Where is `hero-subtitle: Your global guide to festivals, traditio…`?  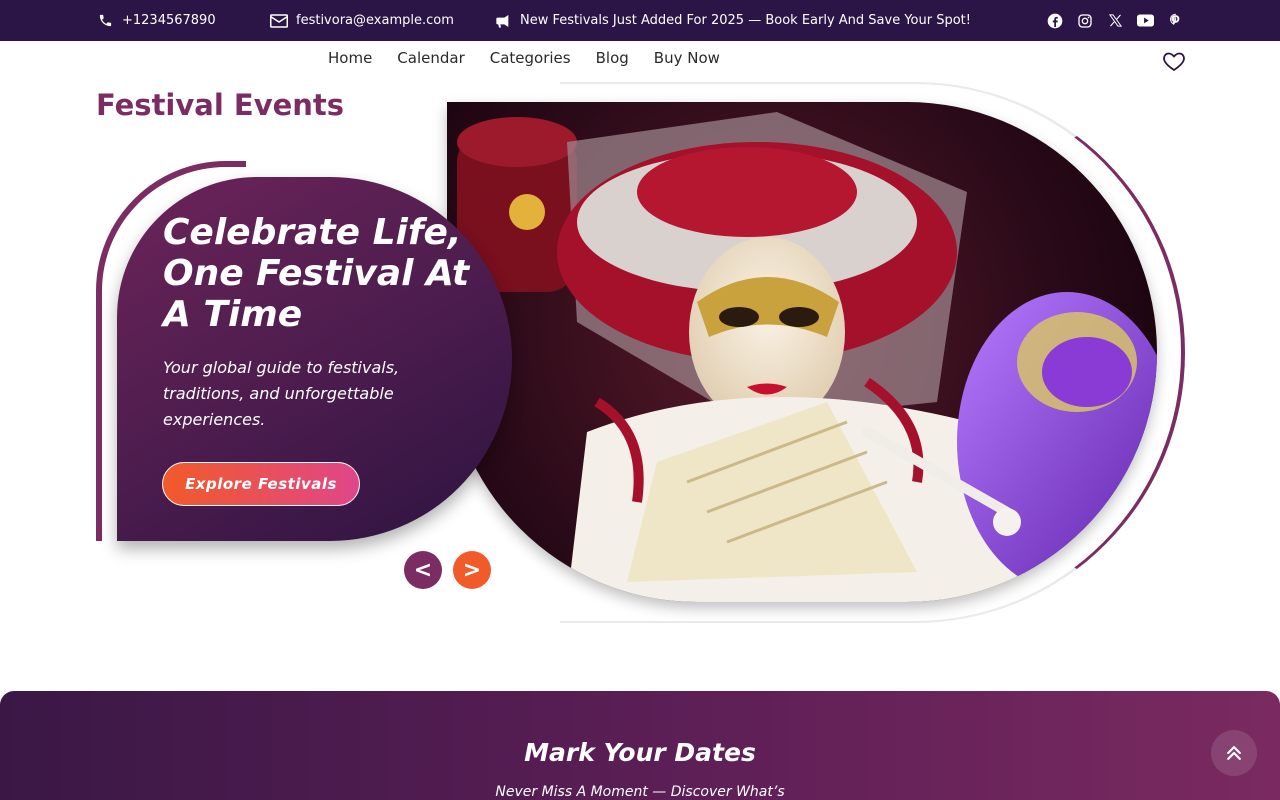
hero-subtitle: Your global guide to festivals, traditio… is located at coordinates (281, 393).